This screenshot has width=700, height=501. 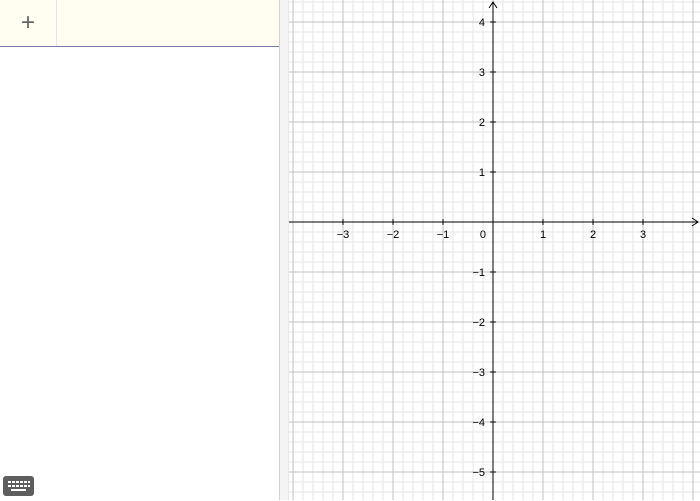 What do you see at coordinates (393, 235) in the screenshot?
I see `x-tick-label: −2` at bounding box center [393, 235].